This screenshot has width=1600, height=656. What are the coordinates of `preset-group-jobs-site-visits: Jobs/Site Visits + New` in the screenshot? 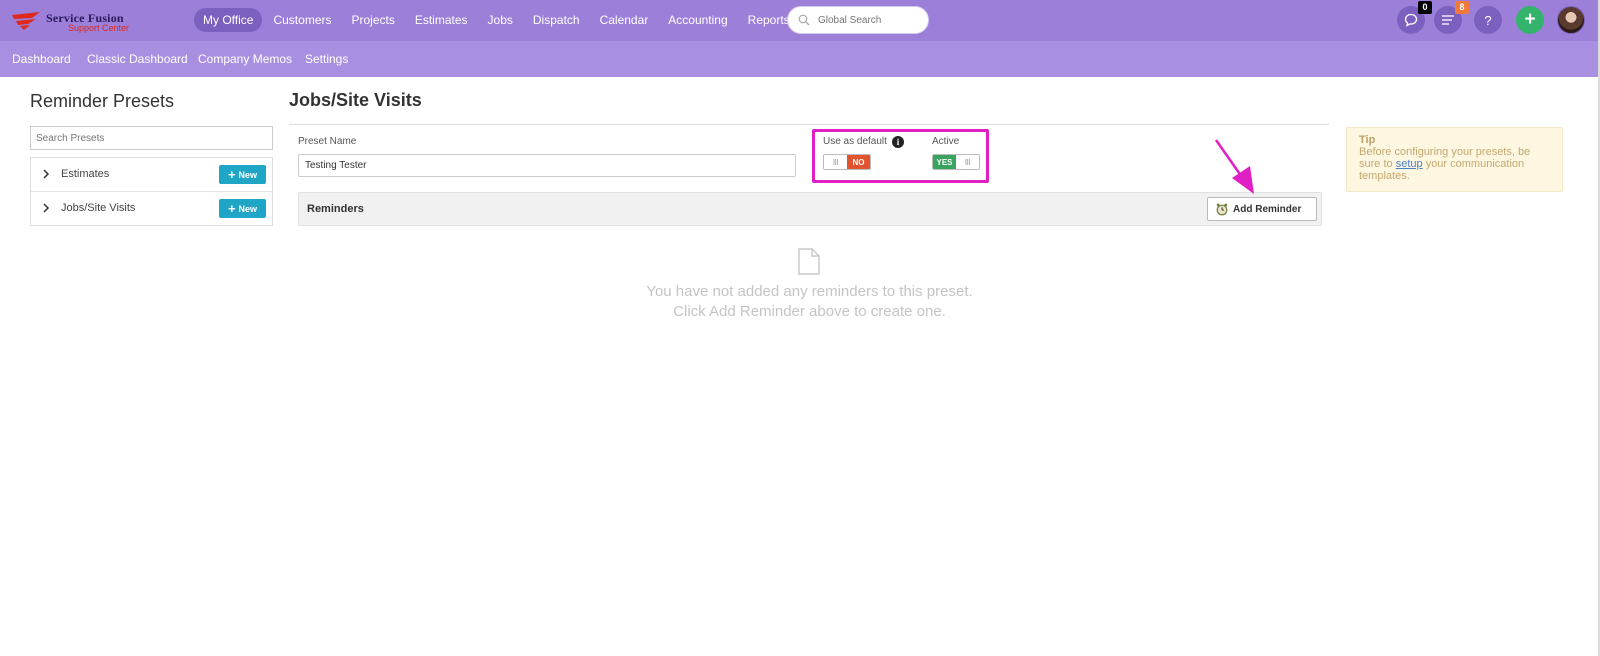 It's located at (151, 209).